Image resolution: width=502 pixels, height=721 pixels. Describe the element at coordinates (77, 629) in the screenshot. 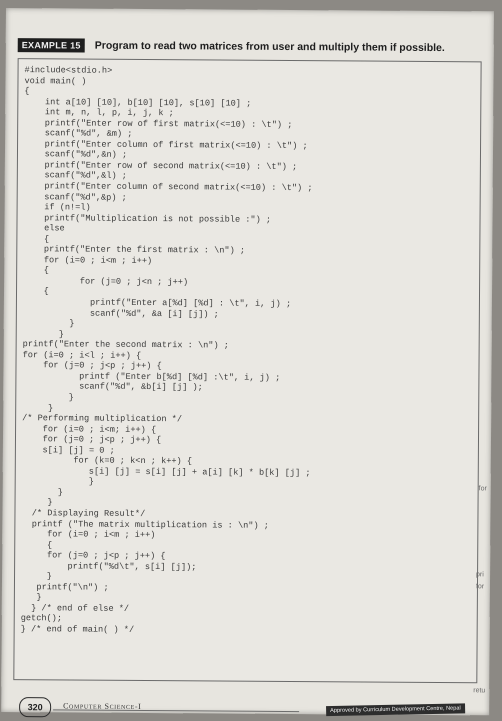

I see `code-line: } /* end of main( ) */` at that location.